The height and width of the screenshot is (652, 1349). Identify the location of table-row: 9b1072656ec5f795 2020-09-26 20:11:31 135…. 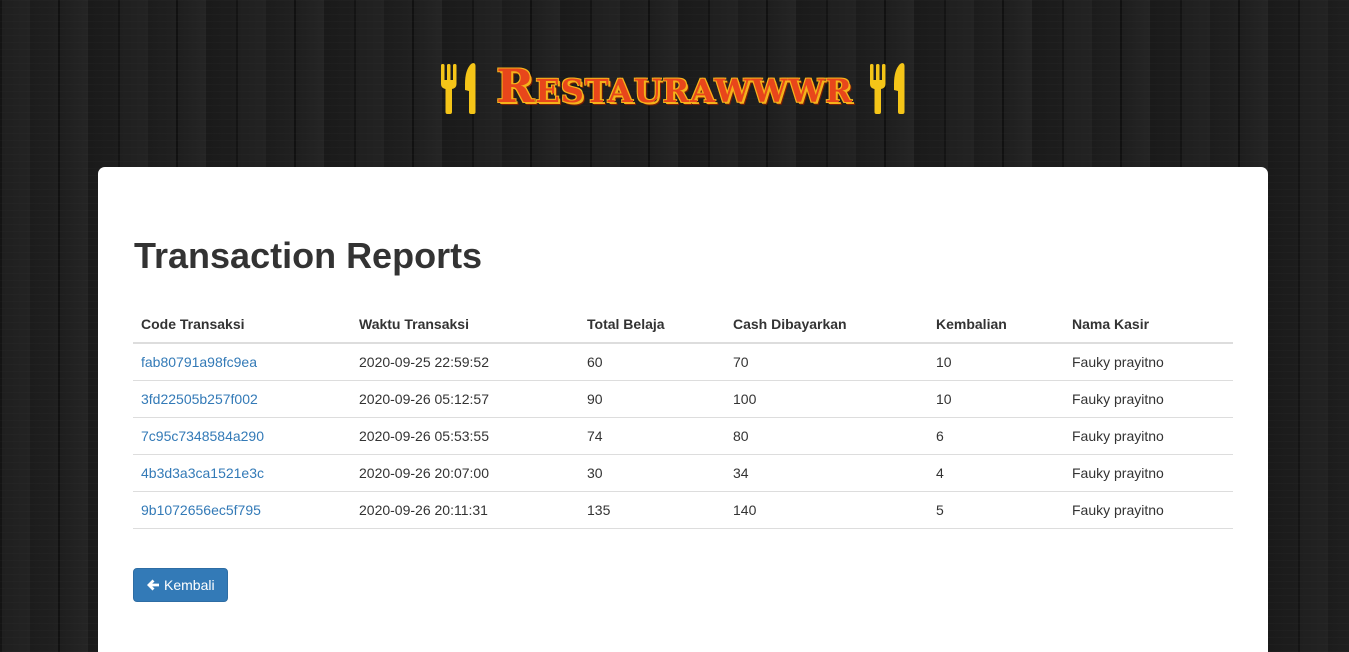
(683, 510).